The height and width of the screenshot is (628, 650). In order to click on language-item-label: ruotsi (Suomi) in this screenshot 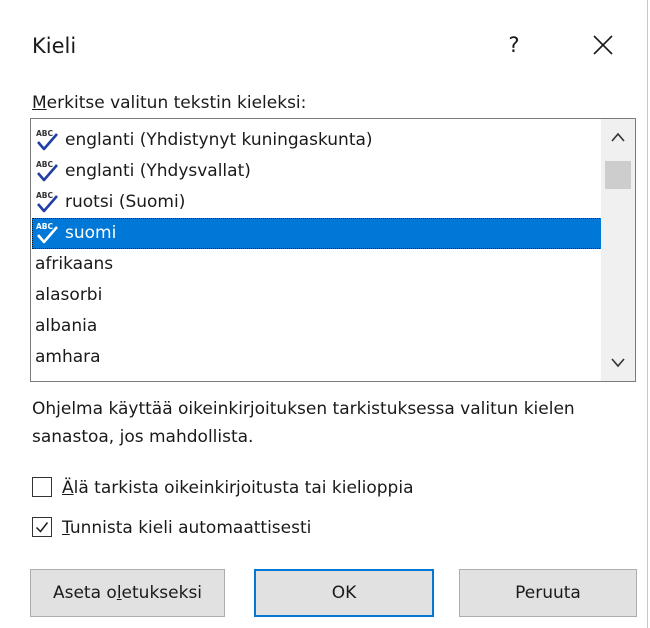, I will do `click(125, 202)`.